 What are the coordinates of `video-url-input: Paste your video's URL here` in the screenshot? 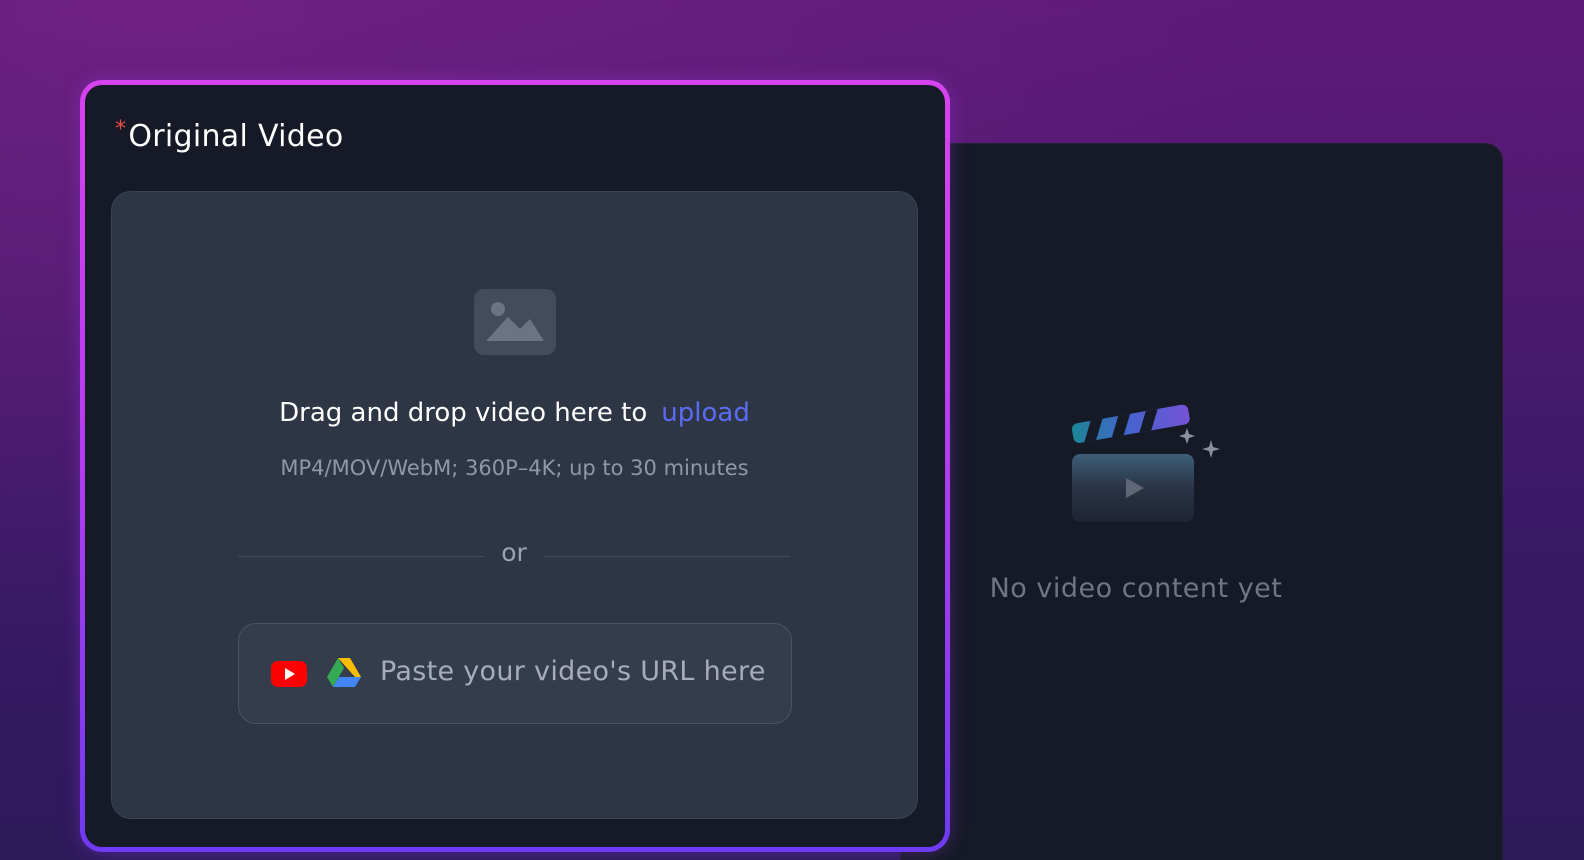 It's located at (515, 673).